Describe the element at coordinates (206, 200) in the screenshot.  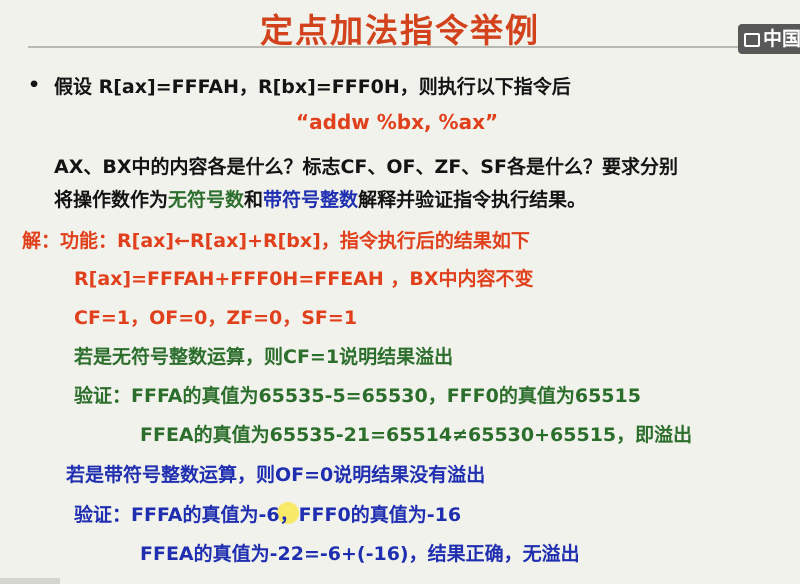
I see `unsigned-term: 无符号数` at that location.